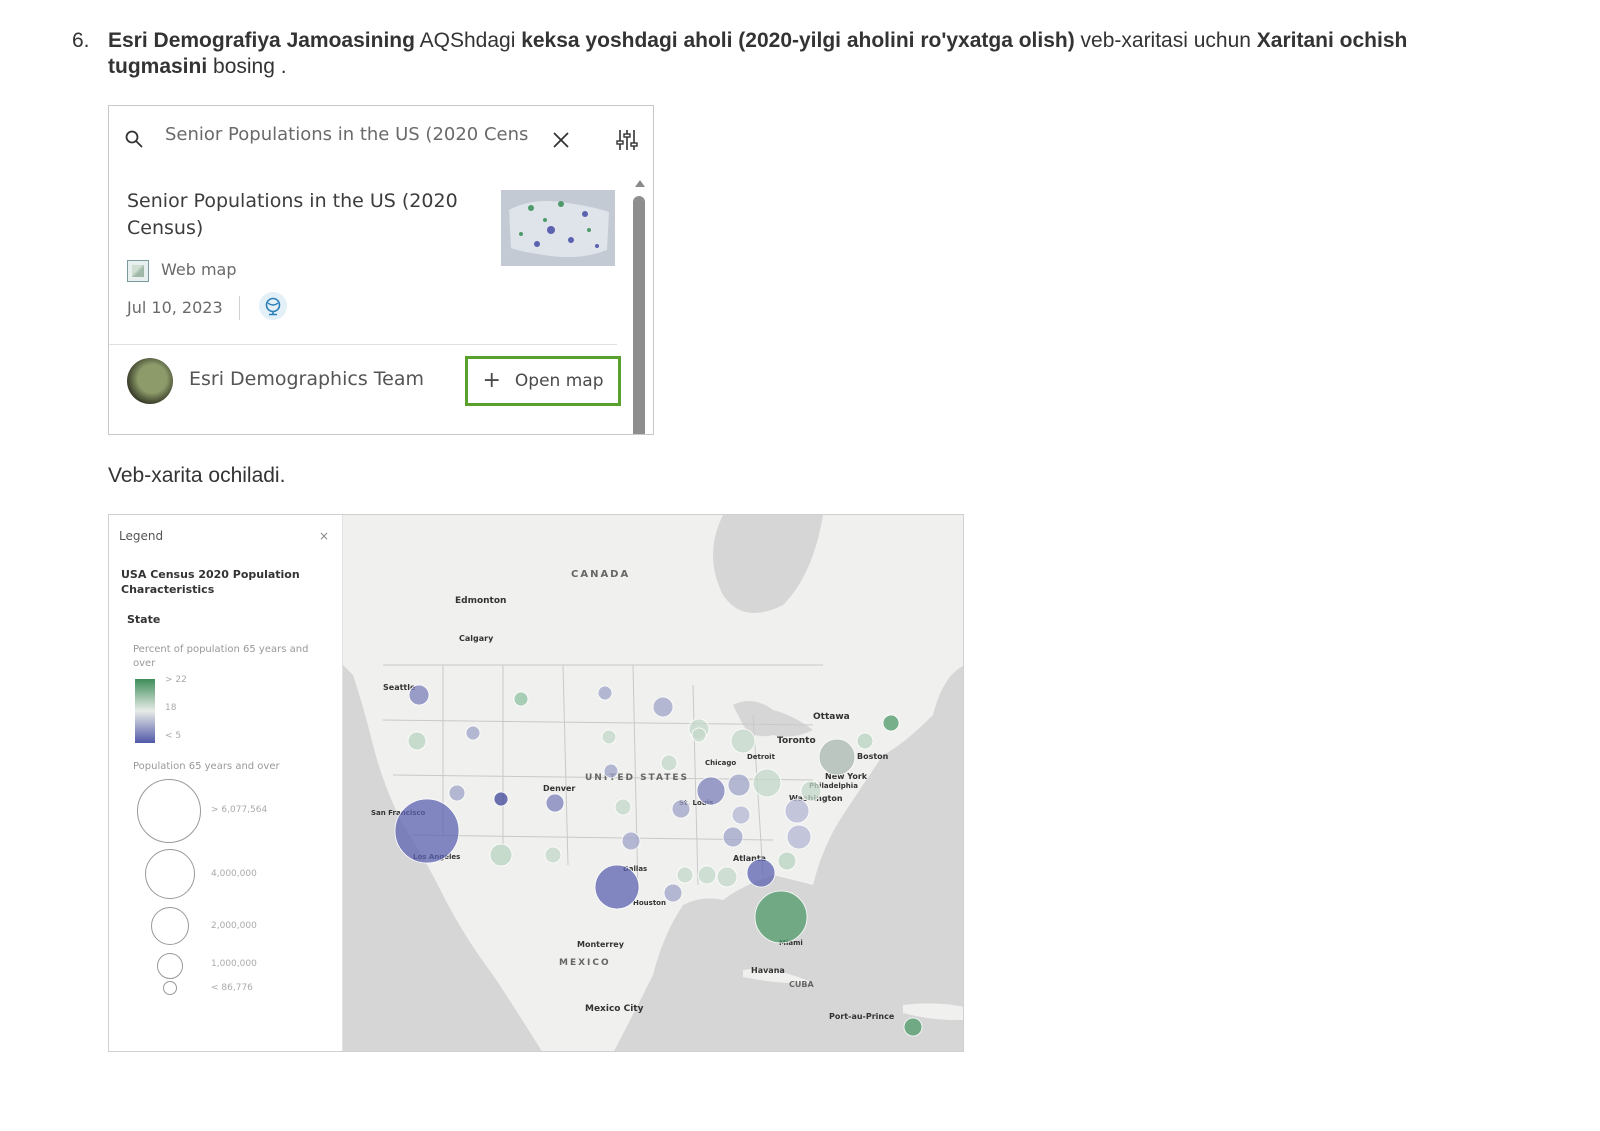  Describe the element at coordinates (913, 1027) in the screenshot. I see `symbol-puerto-rico` at that location.